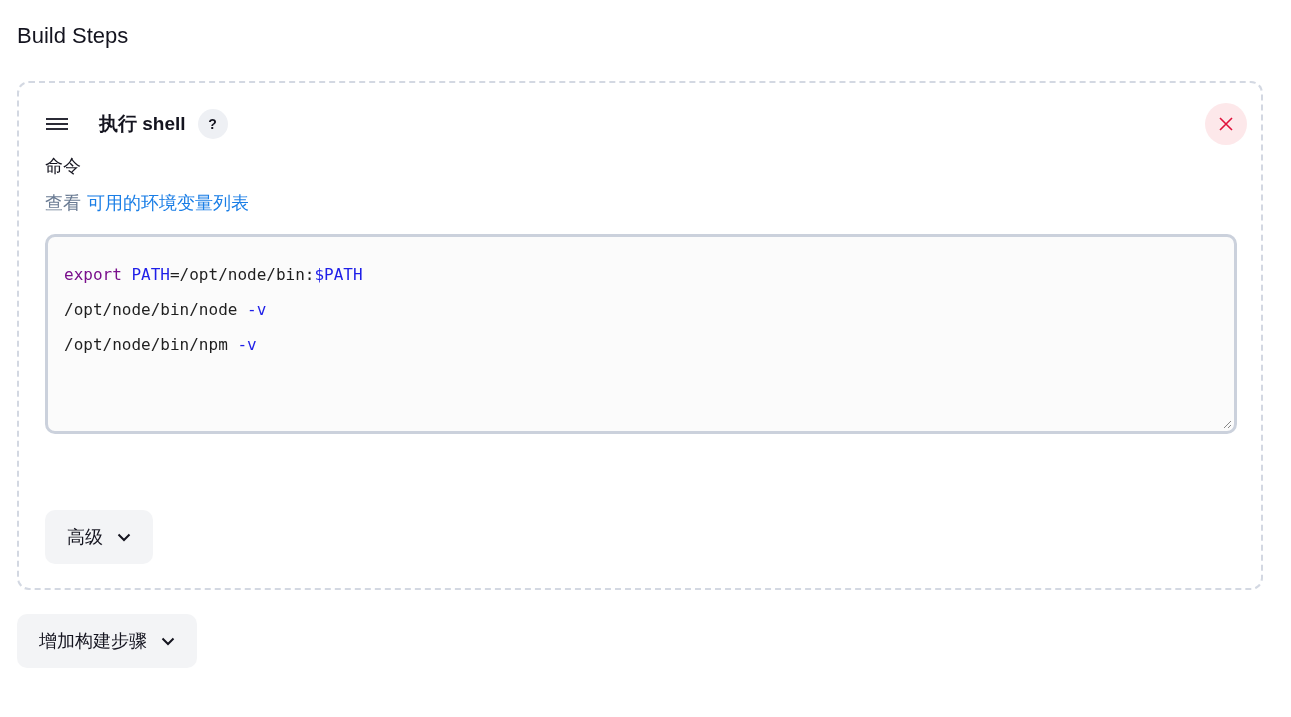  I want to click on hint-text: 查看, so click(63, 203).